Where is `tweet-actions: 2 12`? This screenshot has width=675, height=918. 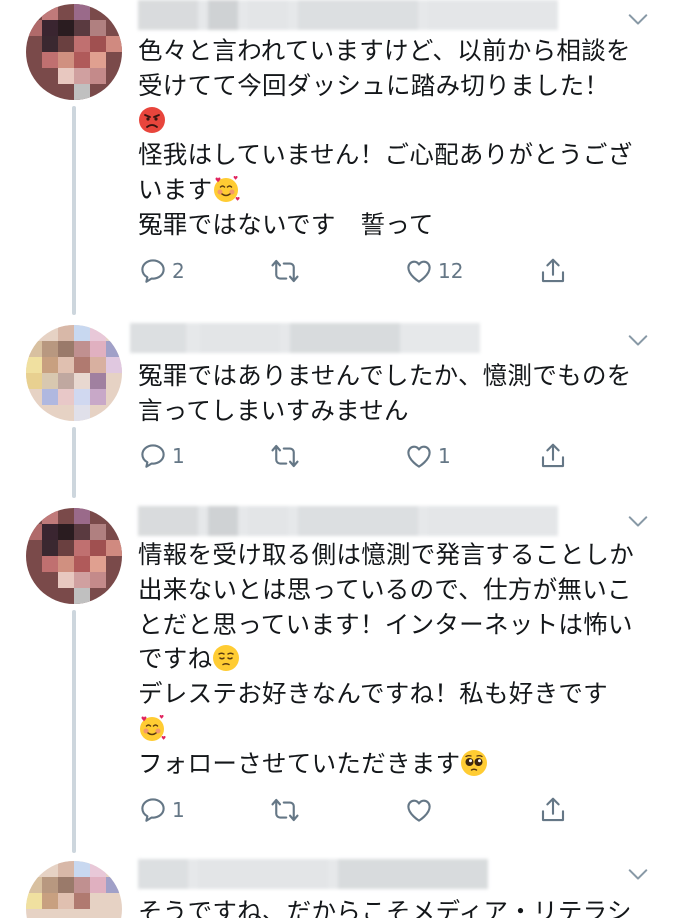 tweet-actions: 2 12 is located at coordinates (358, 271).